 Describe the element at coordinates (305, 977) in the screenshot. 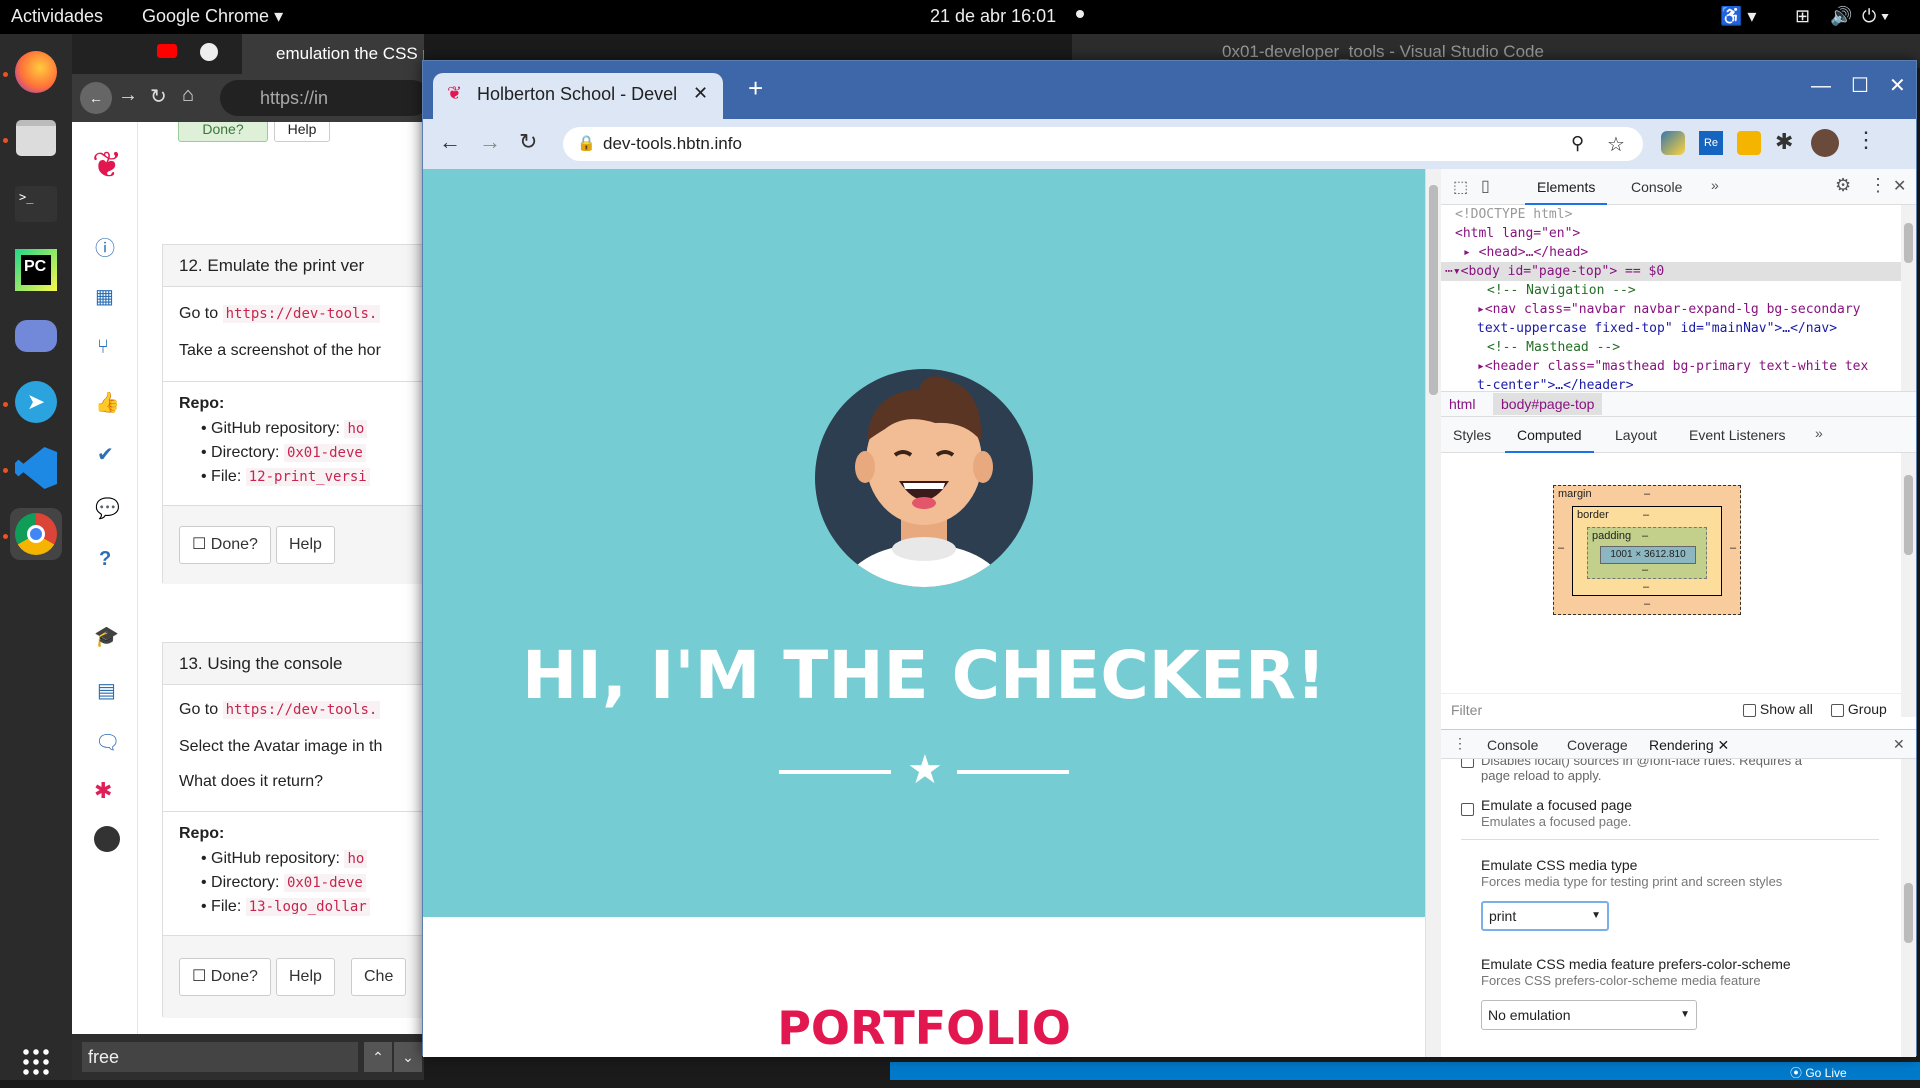

I see `task-13-help-button: Help` at that location.